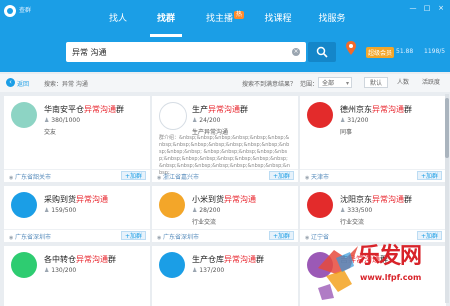 Image resolution: width=450 pixels, height=306 pixels. I want to click on hot-badge: 热, so click(239, 15).